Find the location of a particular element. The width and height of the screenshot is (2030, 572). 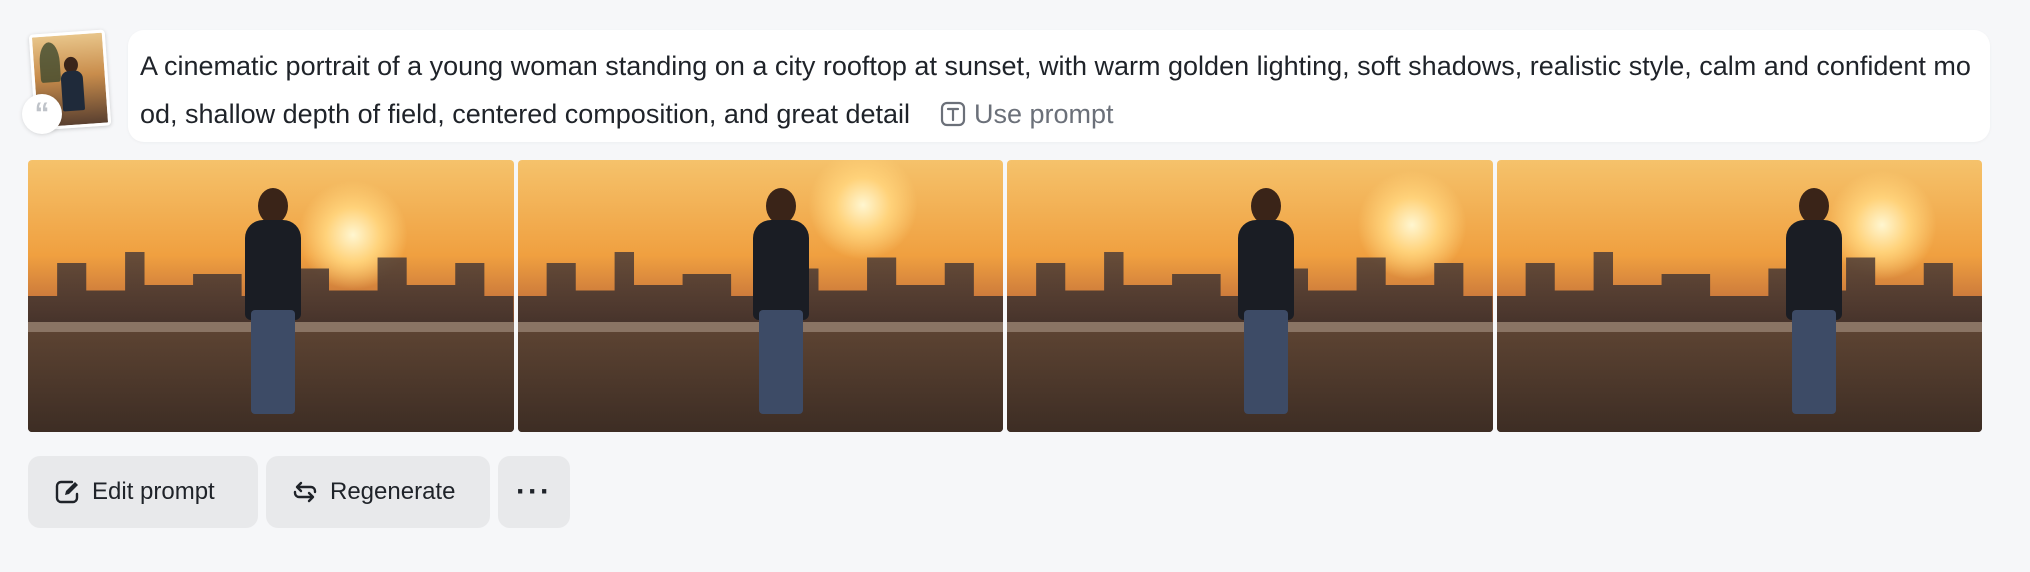

regenerate-label: Regenerate is located at coordinates (393, 491).